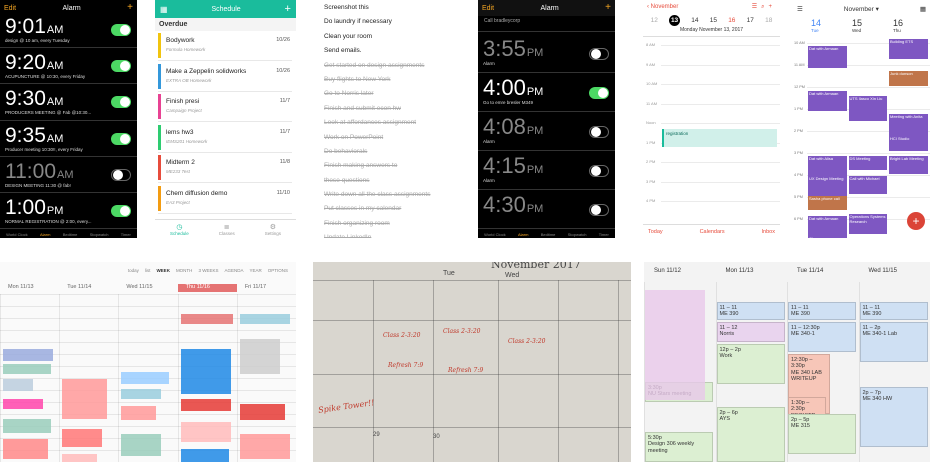 The image size is (930, 462). Describe the element at coordinates (233, 270) in the screenshot. I see `view-switch-button: AGENDA` at that location.